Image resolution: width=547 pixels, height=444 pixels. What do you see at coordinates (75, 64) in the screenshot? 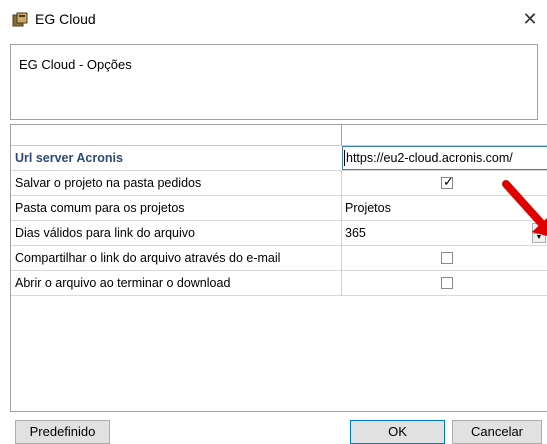
I see `header-title: EG Cloud - Opções` at bounding box center [75, 64].